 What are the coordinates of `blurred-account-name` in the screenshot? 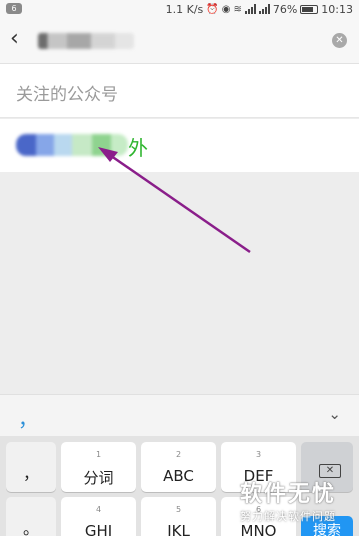 It's located at (72, 145).